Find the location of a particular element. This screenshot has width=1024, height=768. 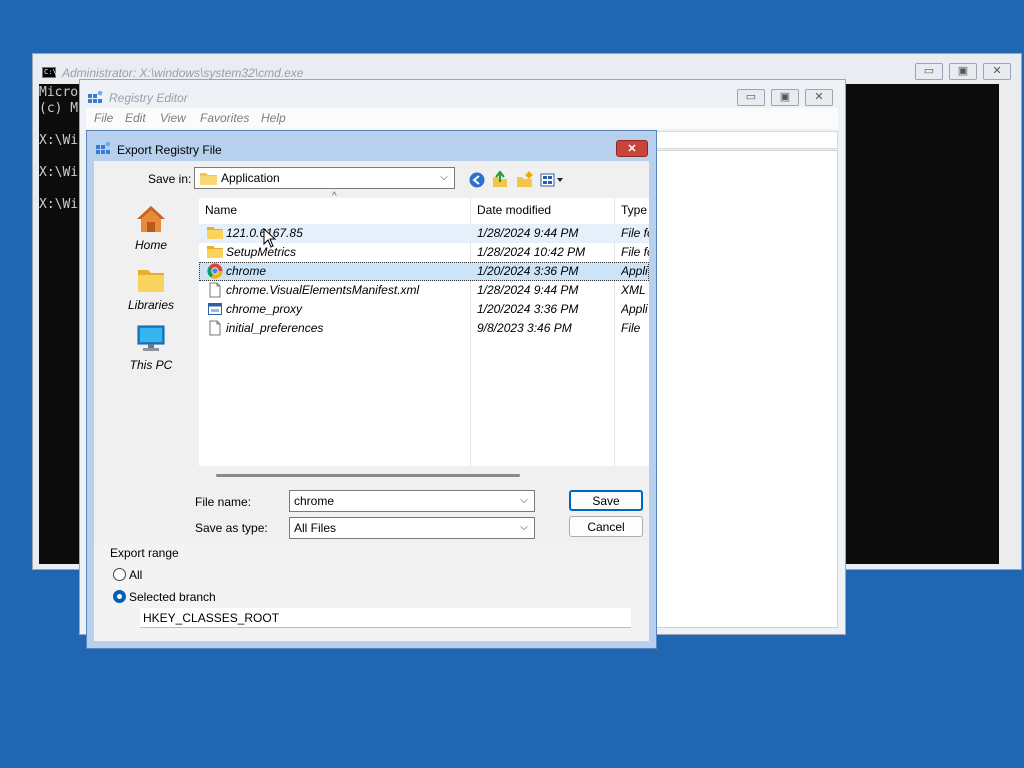

file-list-header: Name ^ Date modified Type is located at coordinates (424, 206).